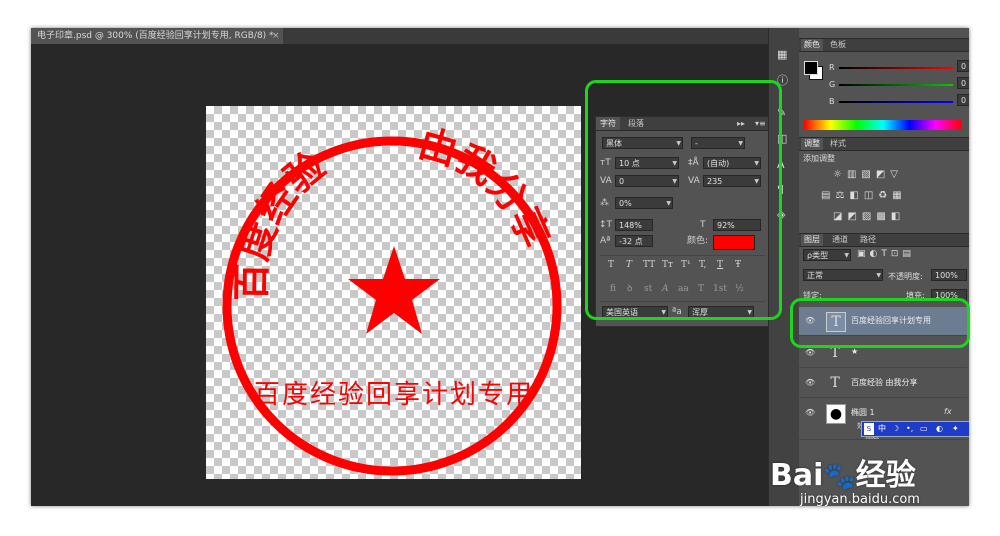  Describe the element at coordinates (797, 475) in the screenshot. I see `baidu-brand: Bai` at that location.